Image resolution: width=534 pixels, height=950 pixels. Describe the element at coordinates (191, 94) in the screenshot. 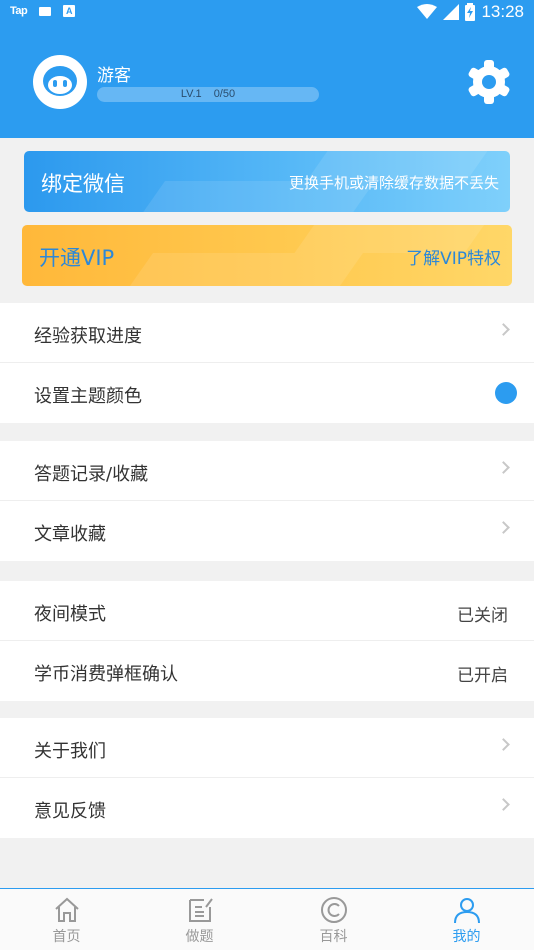

I see `level-text: LV.1` at that location.